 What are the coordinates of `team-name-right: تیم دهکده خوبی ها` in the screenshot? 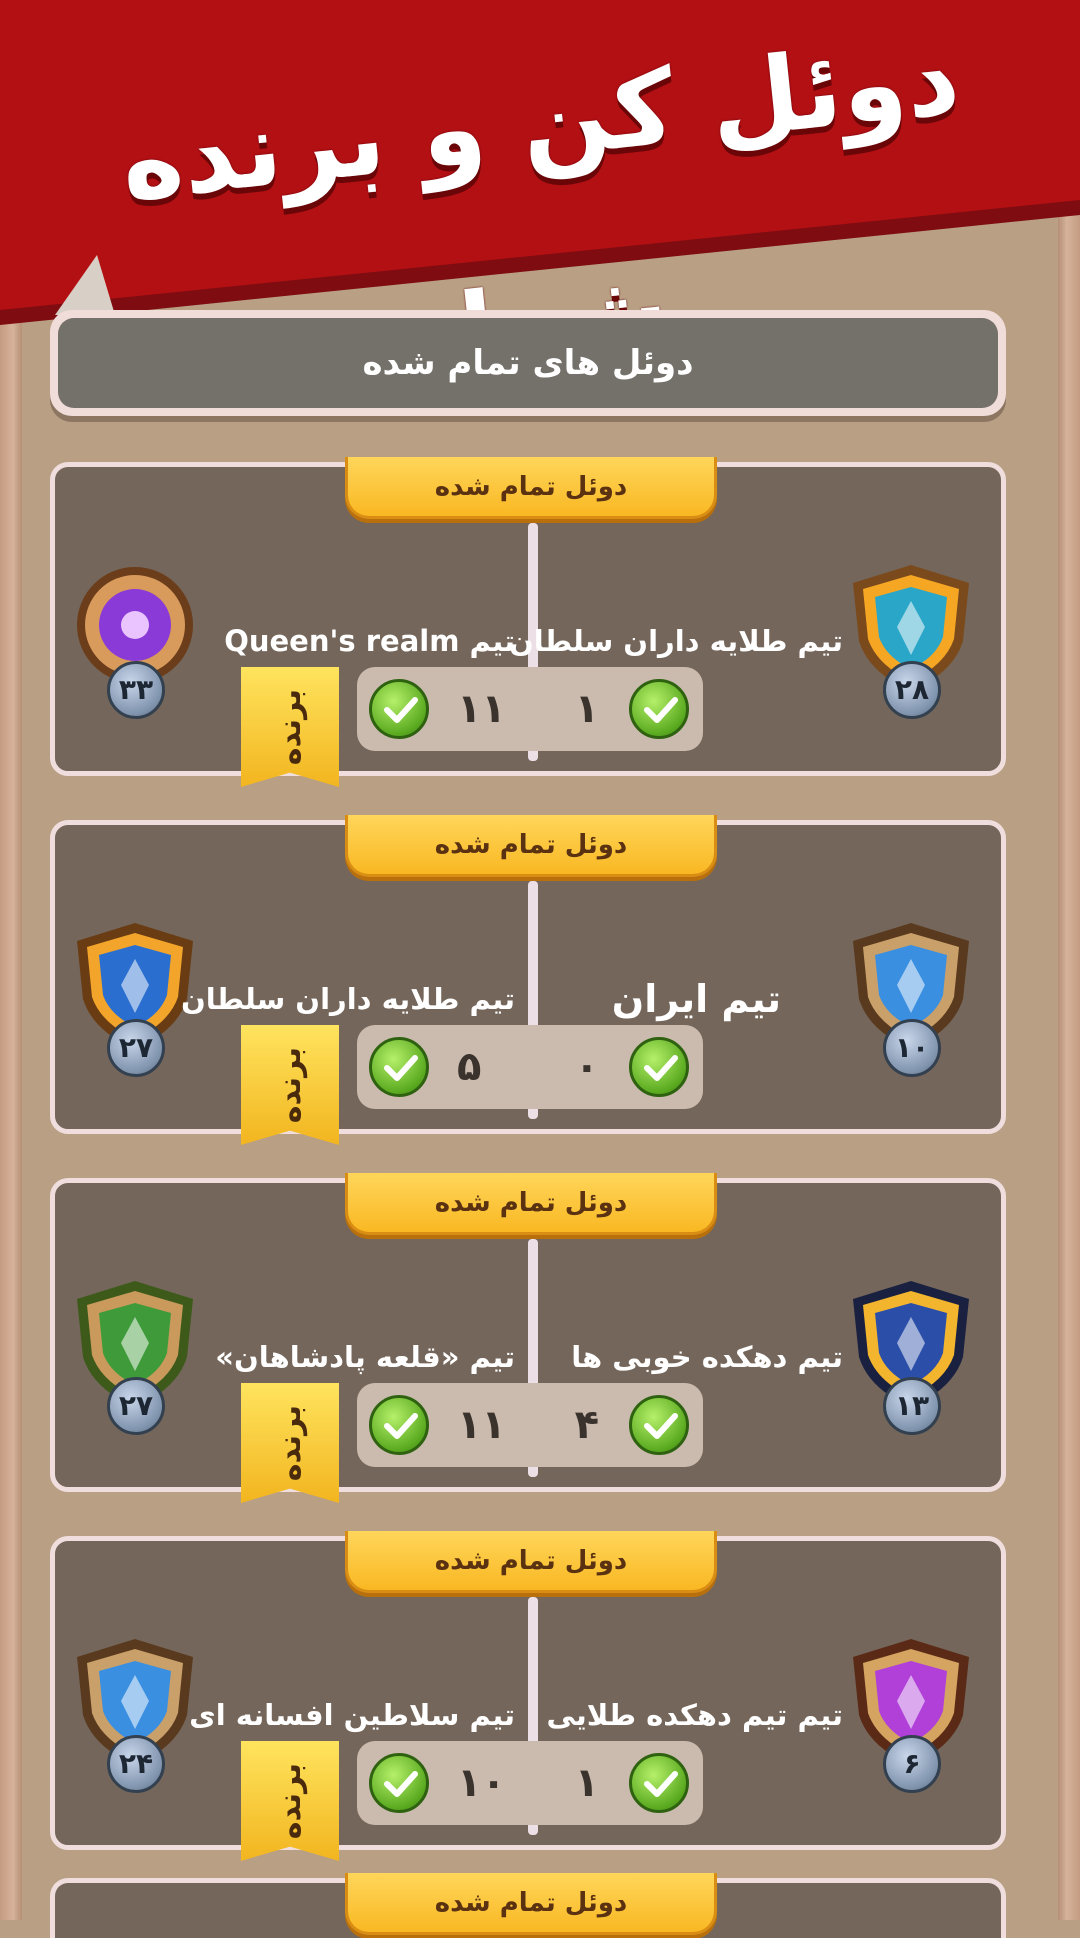 It's located at (707, 1357).